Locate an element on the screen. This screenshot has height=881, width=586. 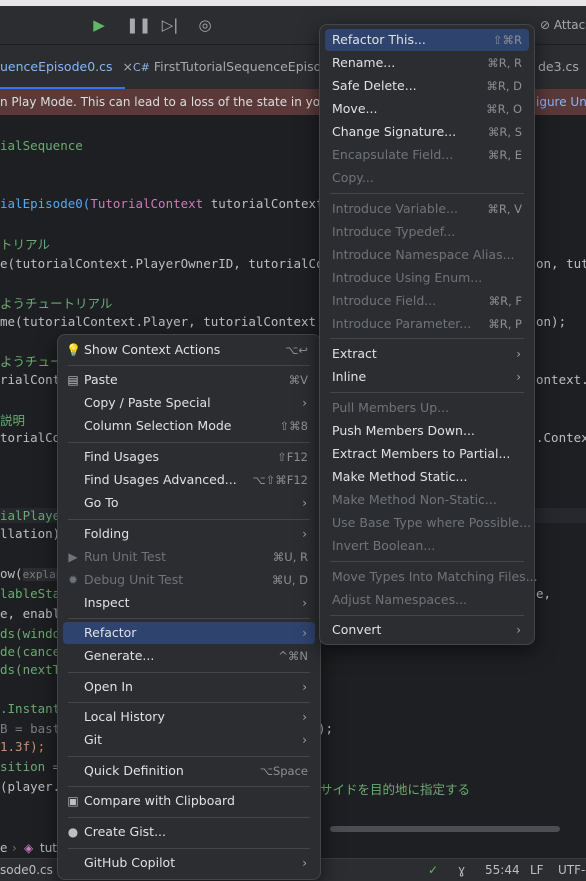
context-menu-item-quick-definition: Quick Definition ⌥Space is located at coordinates (189, 771).